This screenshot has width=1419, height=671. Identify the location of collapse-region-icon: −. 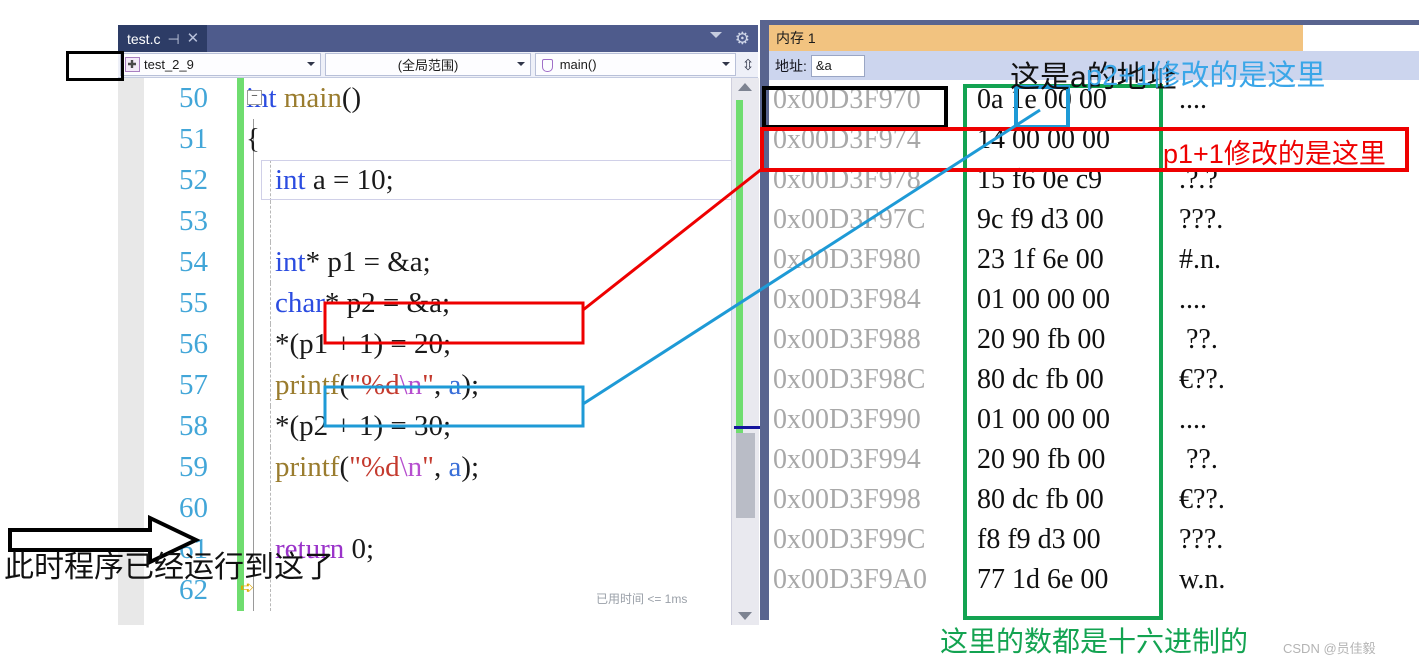
(254, 97).